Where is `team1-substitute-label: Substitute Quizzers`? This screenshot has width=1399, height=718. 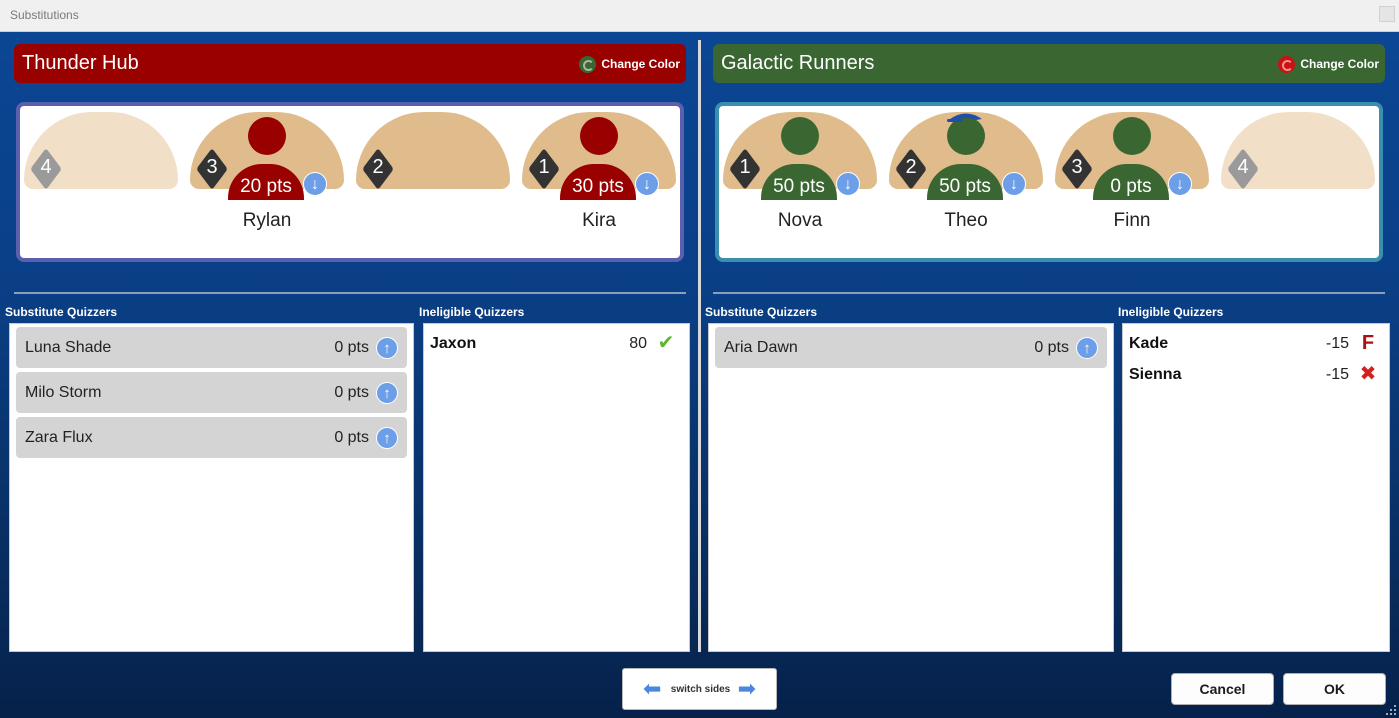
team1-substitute-label: Substitute Quizzers is located at coordinates (61, 312).